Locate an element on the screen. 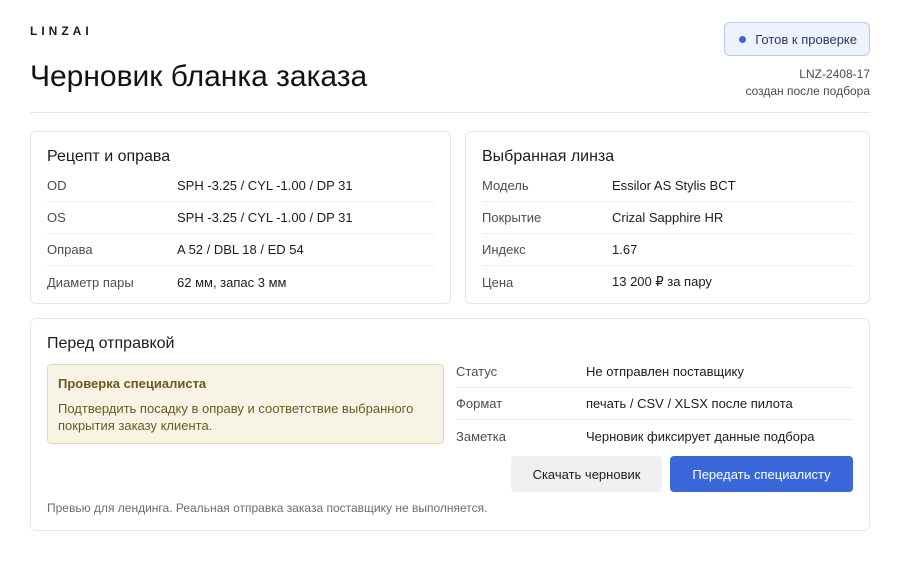 The image size is (900, 562). lens-row-price: Цена 13 200 ₽ за пару is located at coordinates (667, 282).